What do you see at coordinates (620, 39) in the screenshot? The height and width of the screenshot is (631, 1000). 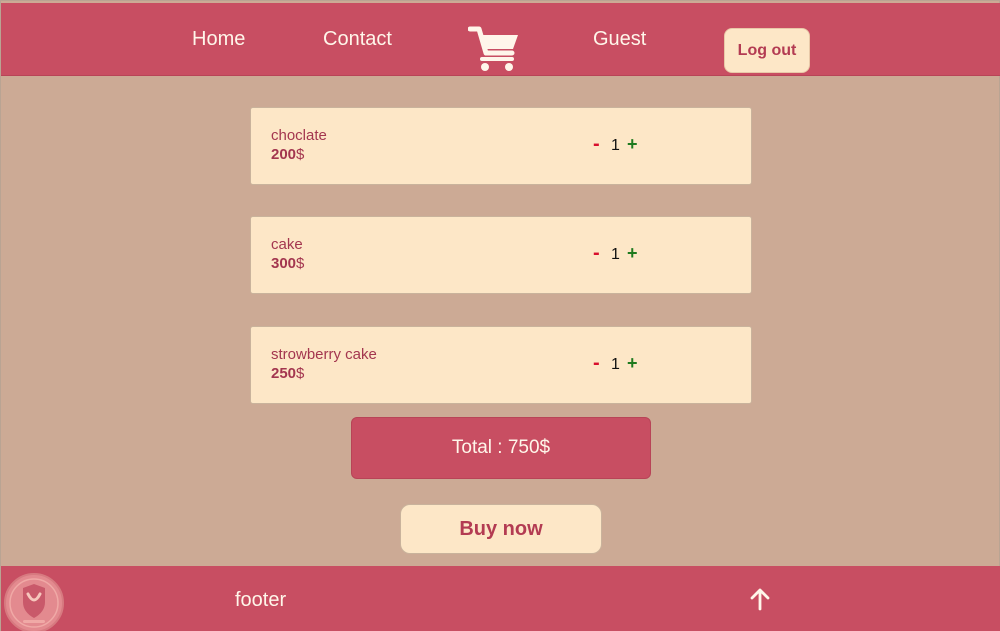 I see `nav-guest-label: Guest` at bounding box center [620, 39].